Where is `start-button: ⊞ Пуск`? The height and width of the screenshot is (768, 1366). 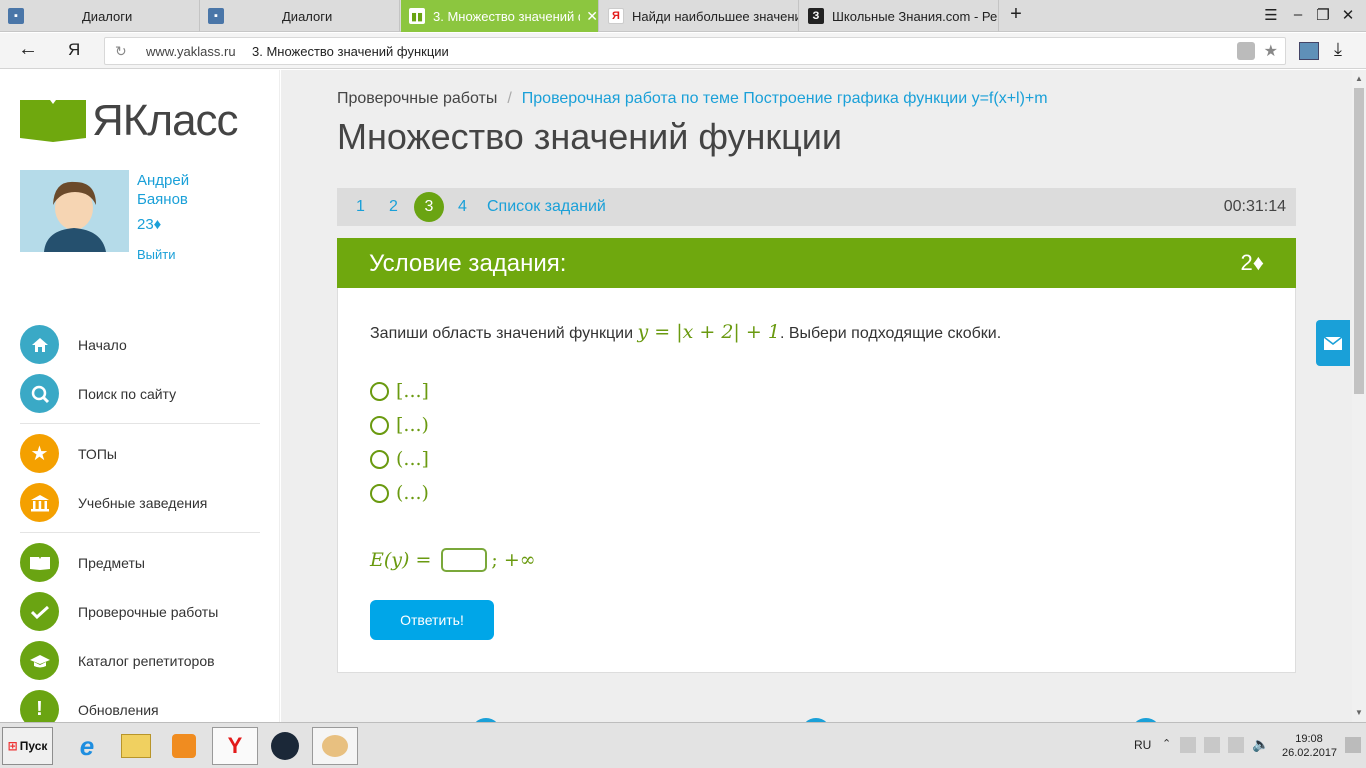 start-button: ⊞ Пуск is located at coordinates (27, 746).